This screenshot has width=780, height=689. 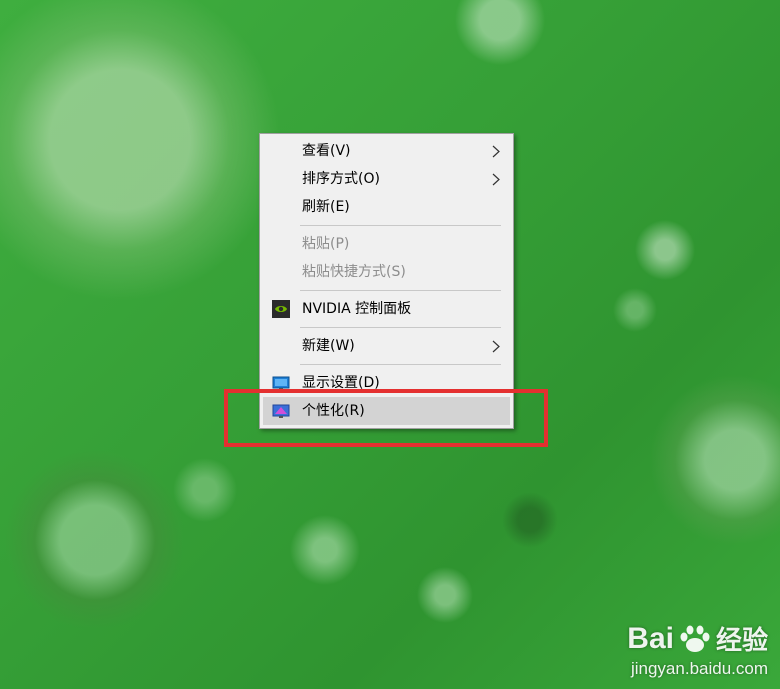 What do you see at coordinates (341, 383) in the screenshot?
I see `menu-item-label: 显示设置(D)` at bounding box center [341, 383].